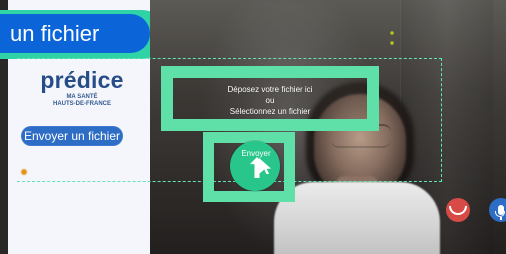  I want to click on brand-tagline: MA SANTÉ HAUTS-DE-FRANCE, so click(82, 101).